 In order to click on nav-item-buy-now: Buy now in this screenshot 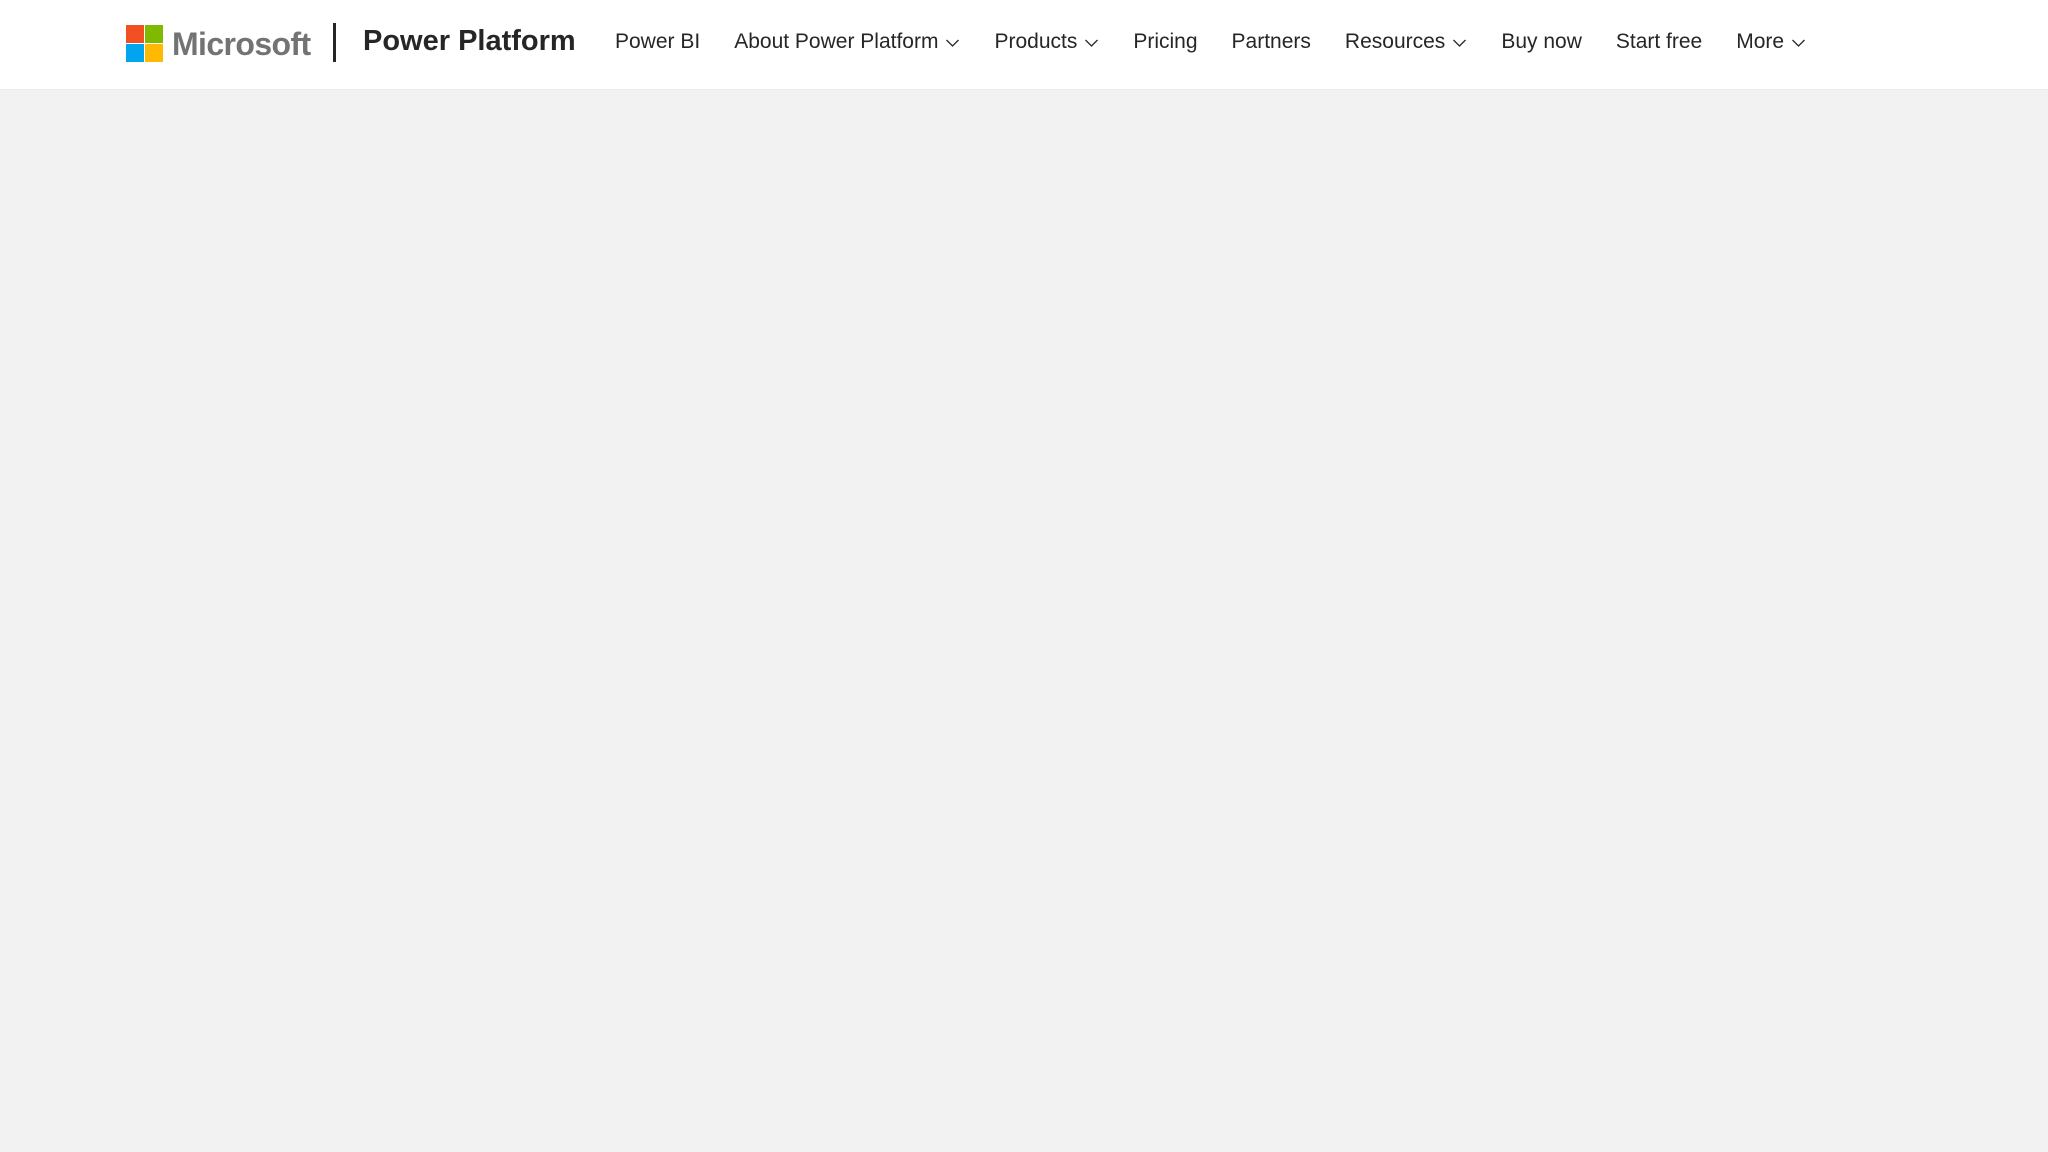, I will do `click(1541, 42)`.